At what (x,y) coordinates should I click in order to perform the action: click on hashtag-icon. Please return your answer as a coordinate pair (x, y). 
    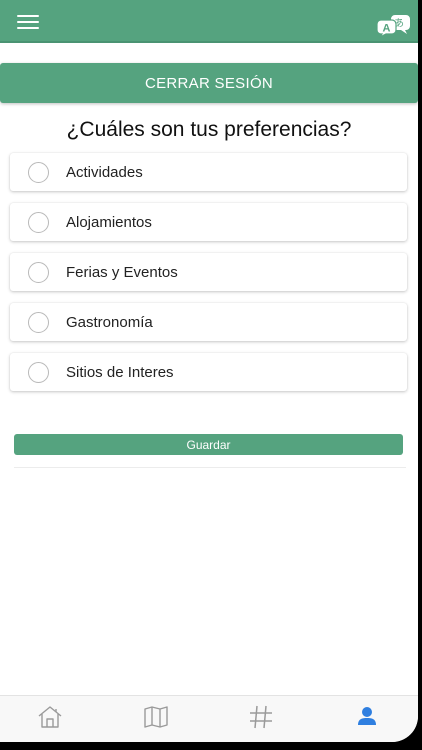
    Looking at the image, I should click on (261, 717).